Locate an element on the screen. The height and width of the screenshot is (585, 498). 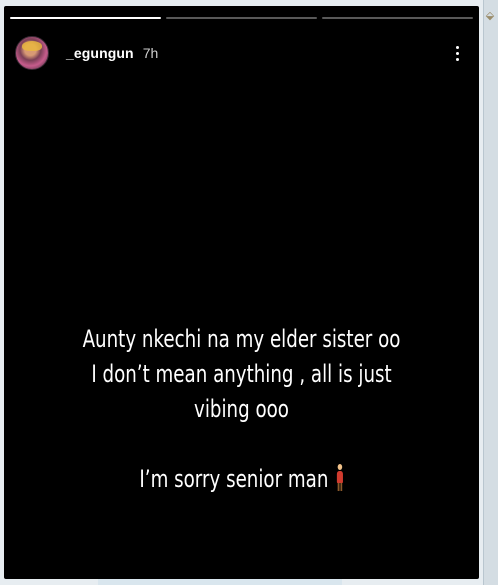
corner-pin-icon: ⬙ is located at coordinates (490, 16).